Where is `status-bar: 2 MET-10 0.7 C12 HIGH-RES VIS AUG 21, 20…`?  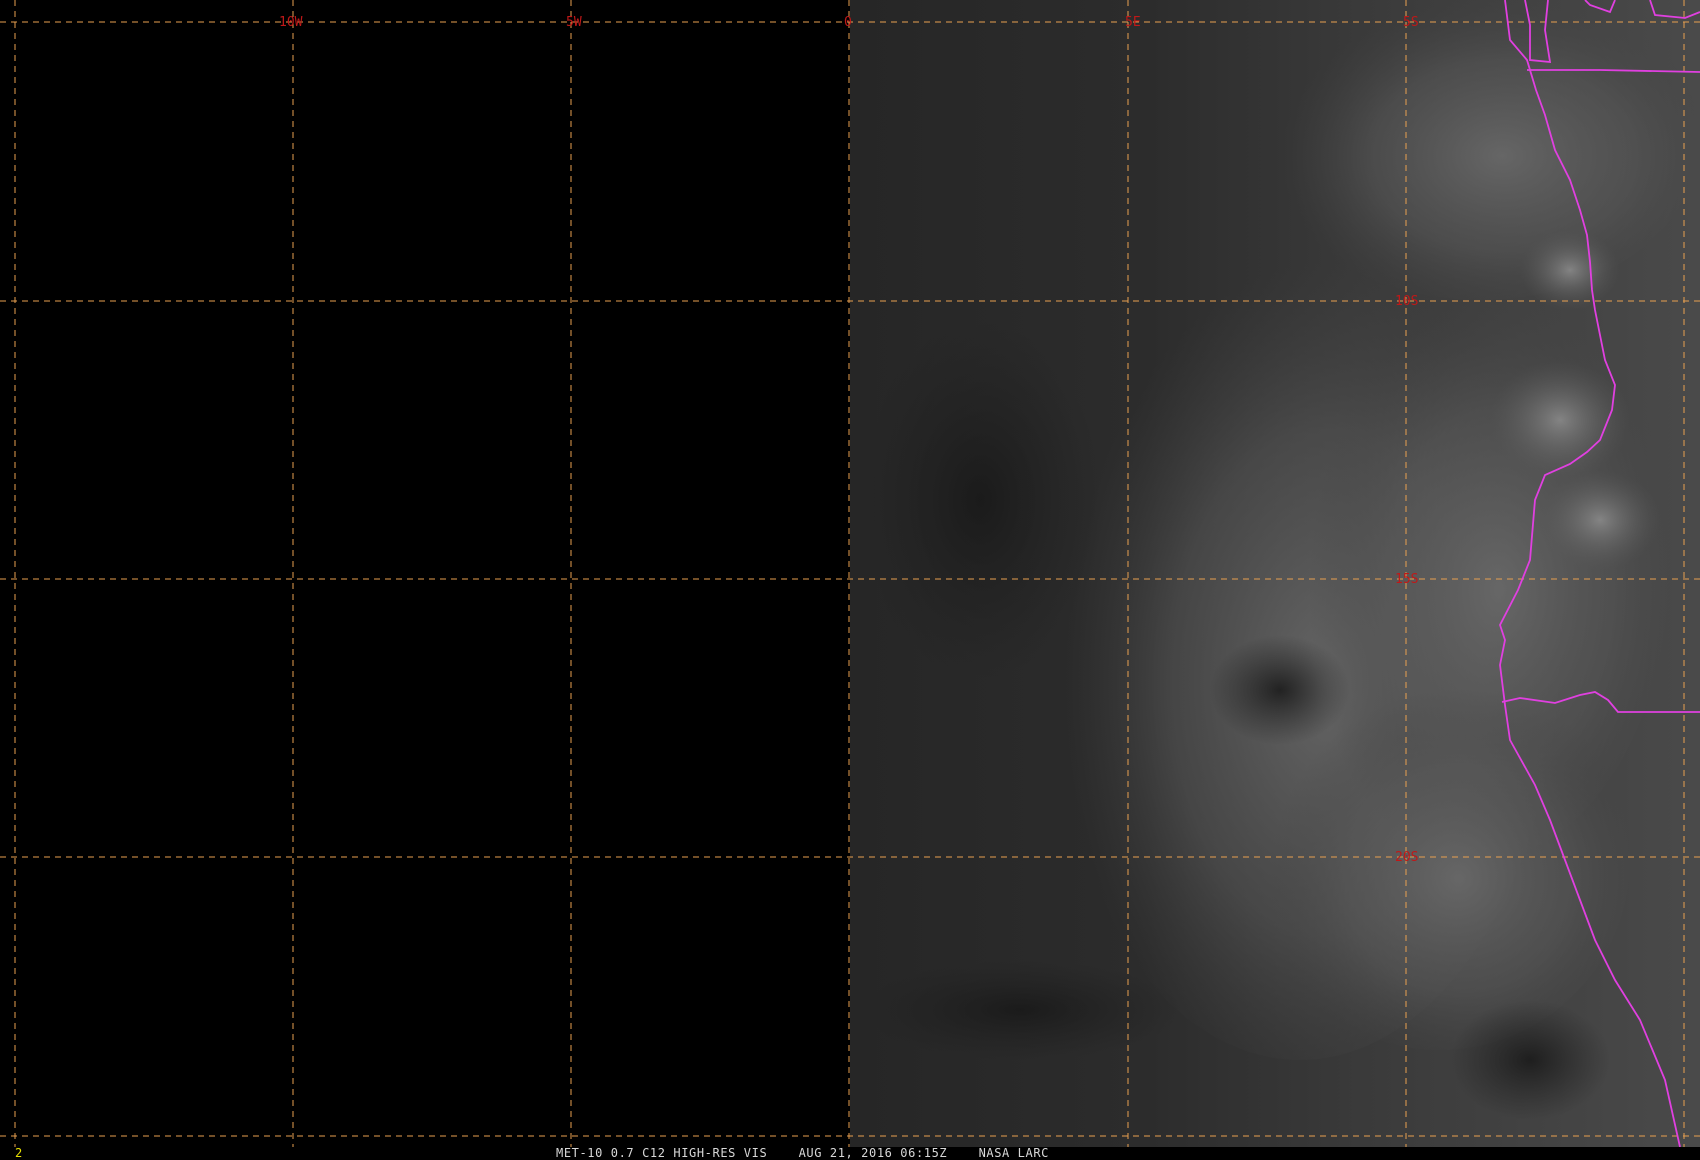 status-bar: 2 MET-10 0.7 C12 HIGH-RES VIS AUG 21, 20… is located at coordinates (850, 1153).